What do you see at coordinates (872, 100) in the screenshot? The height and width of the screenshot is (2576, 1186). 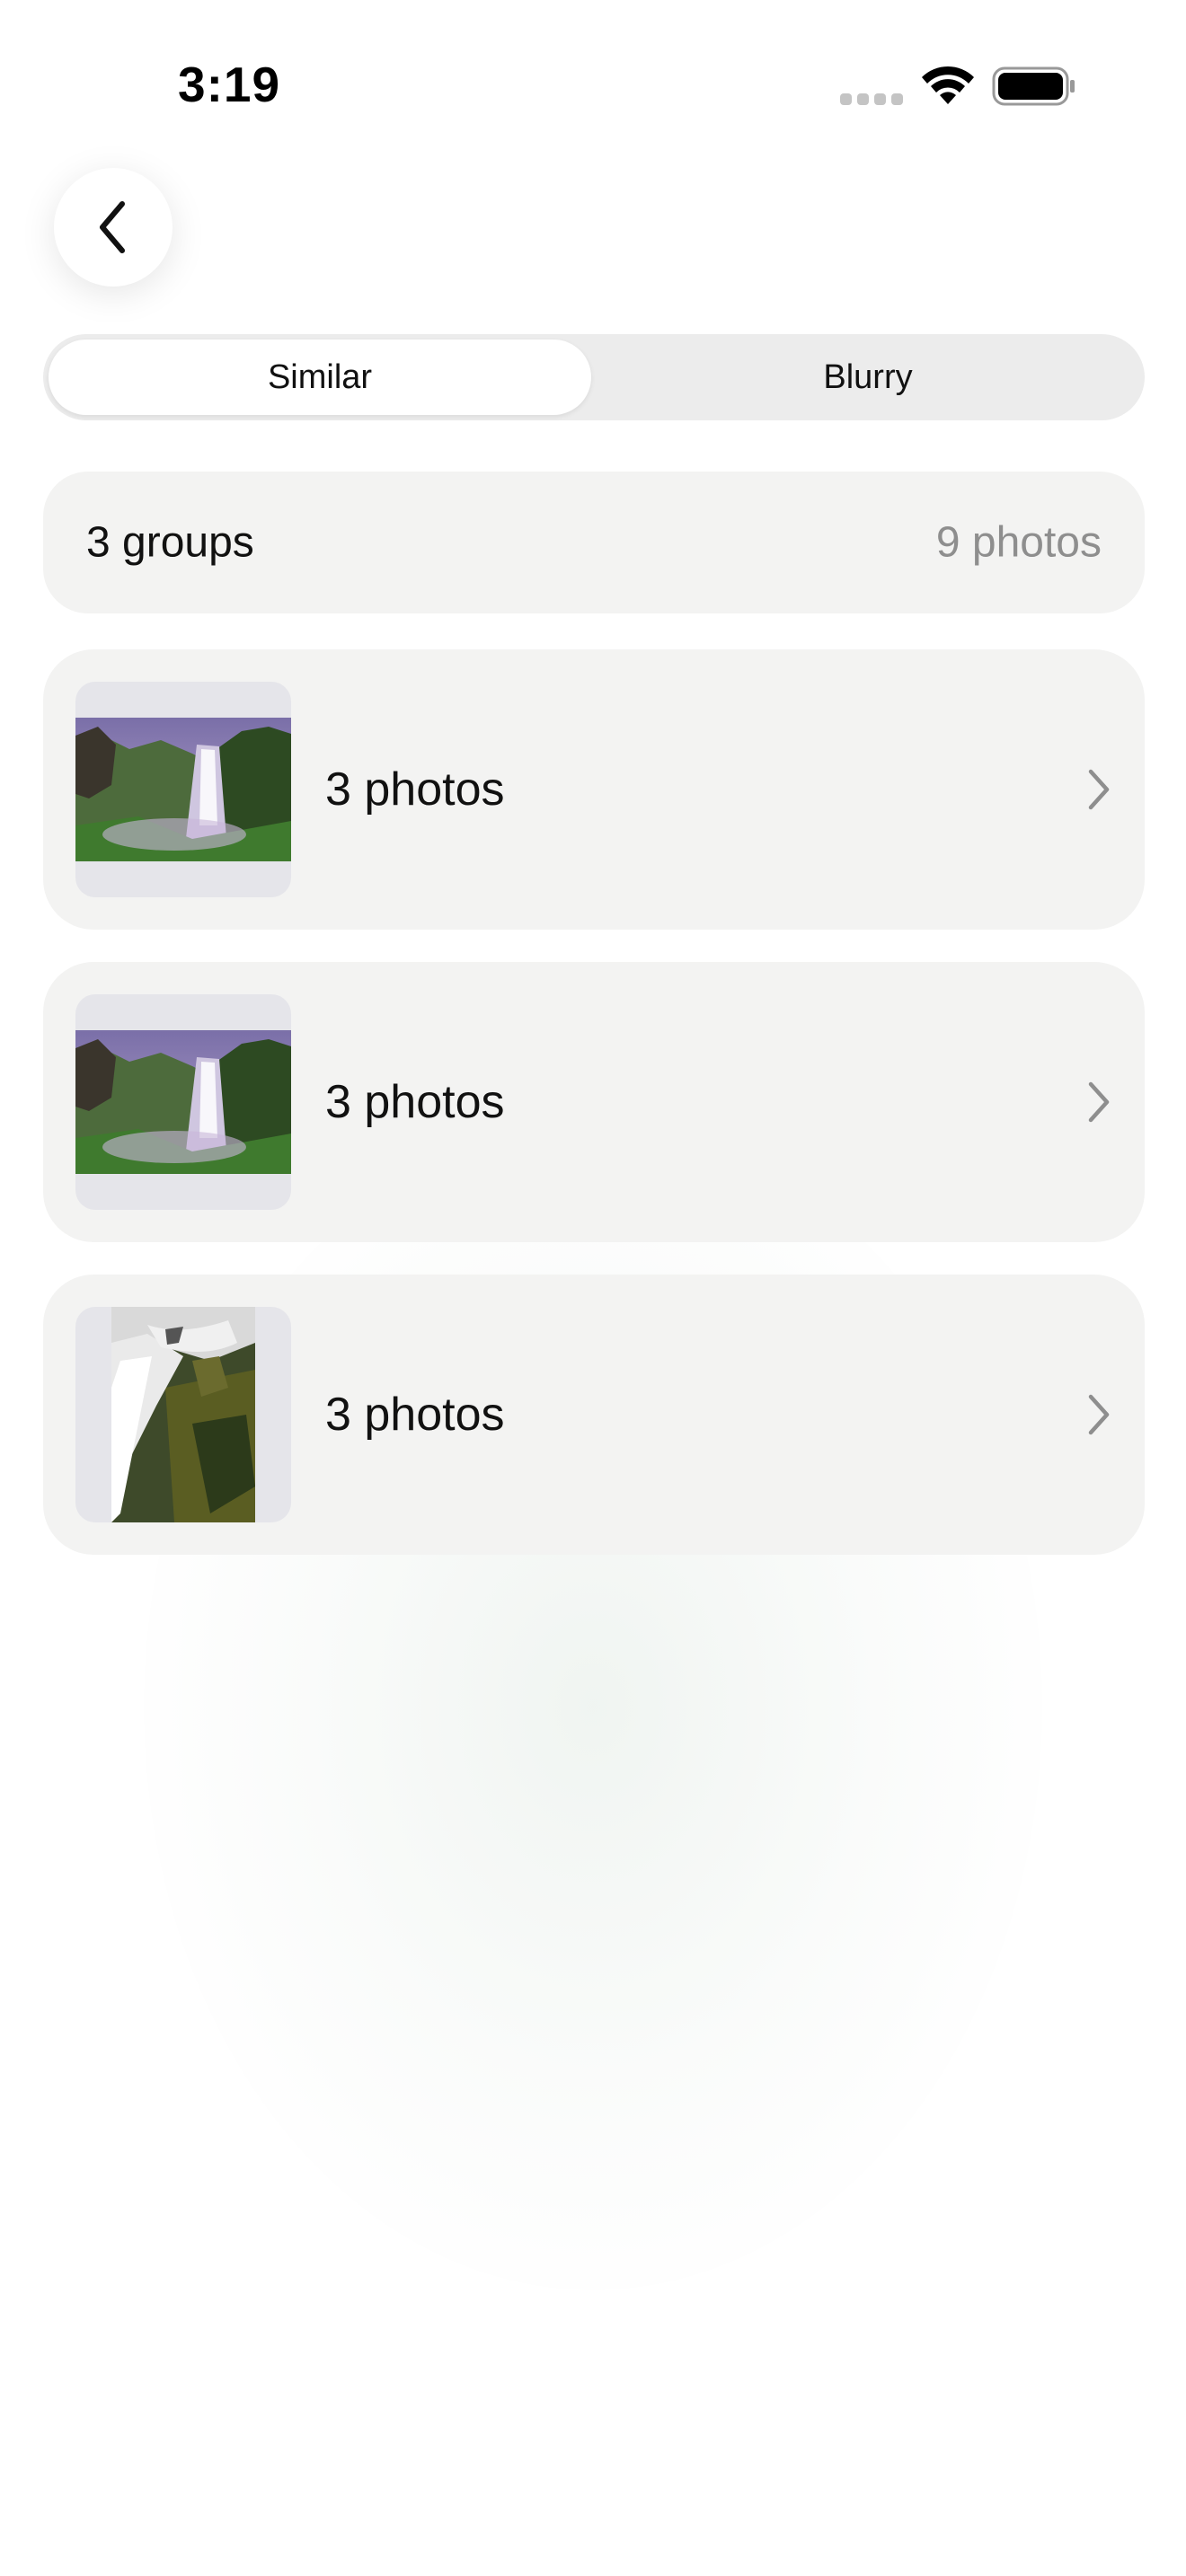 I see `cellular-signal-icon` at bounding box center [872, 100].